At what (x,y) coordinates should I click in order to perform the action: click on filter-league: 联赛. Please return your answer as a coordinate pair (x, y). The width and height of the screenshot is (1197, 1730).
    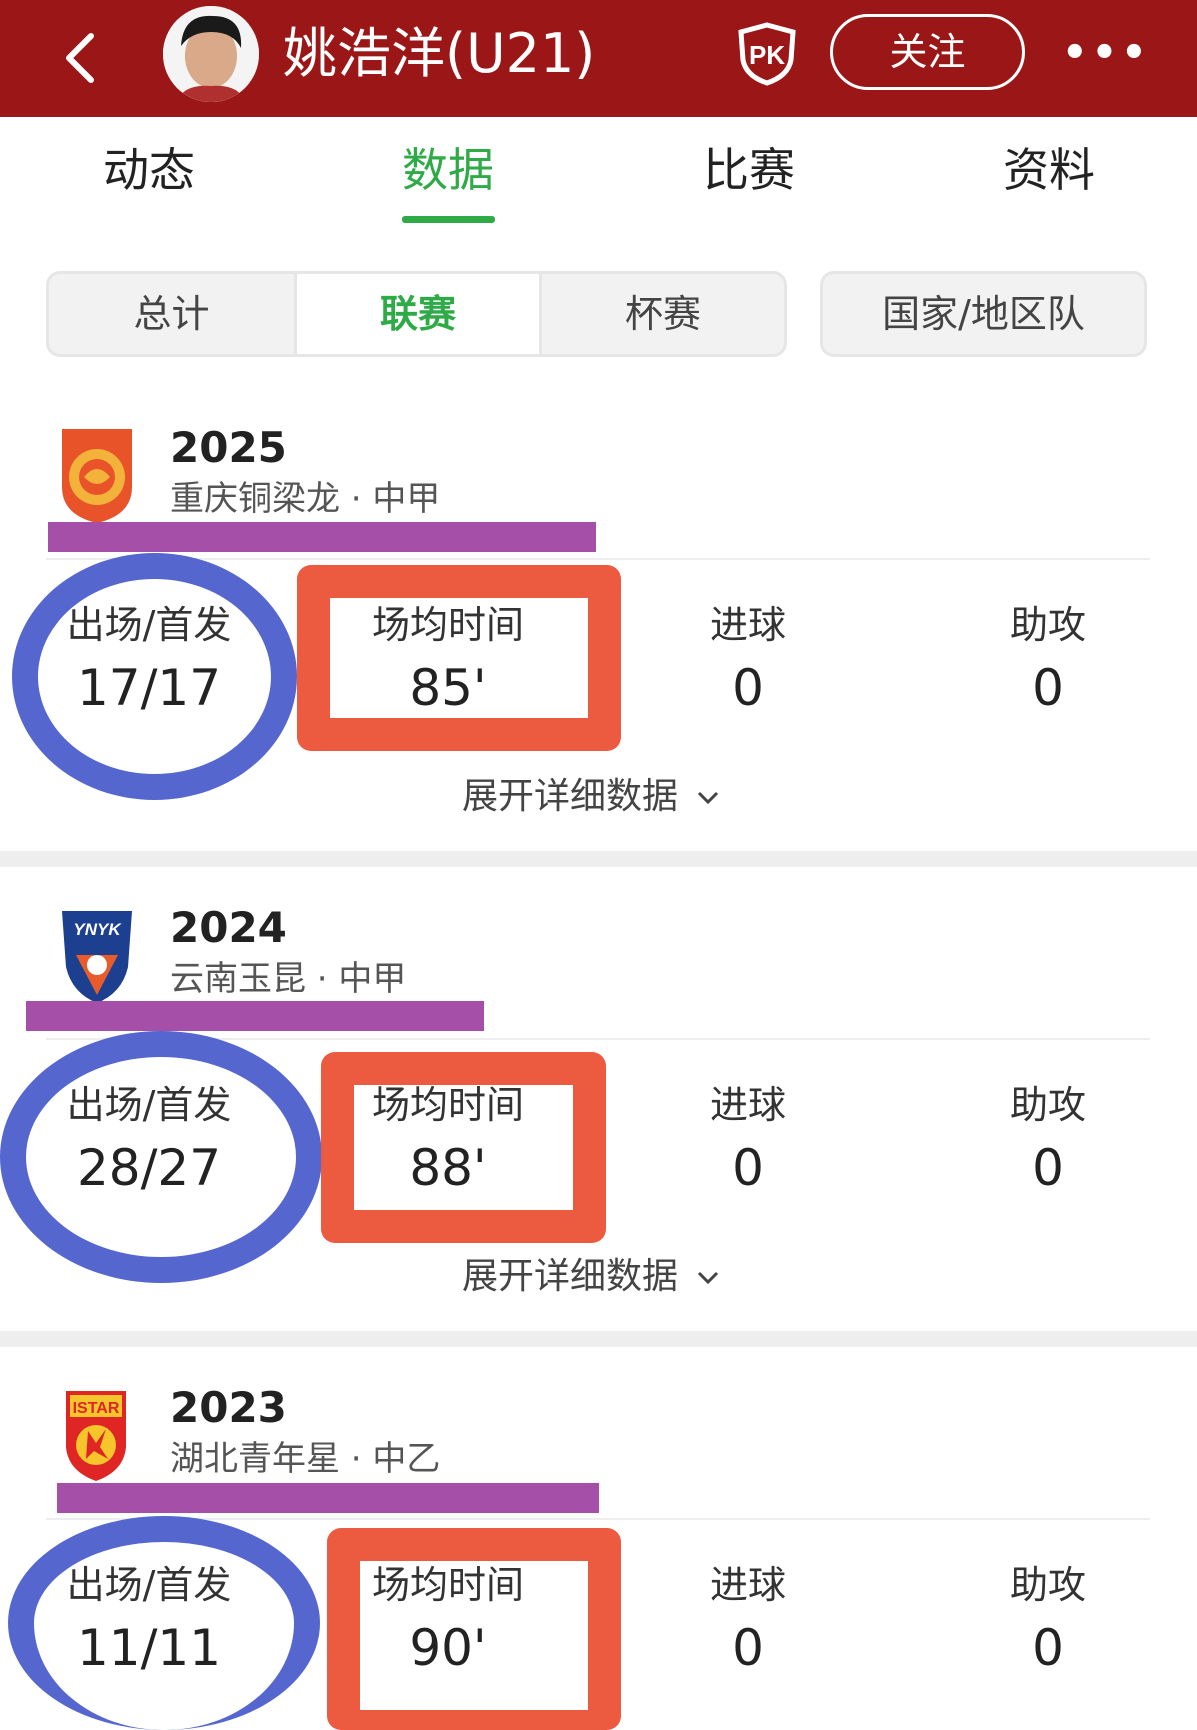
    Looking at the image, I should click on (418, 314).